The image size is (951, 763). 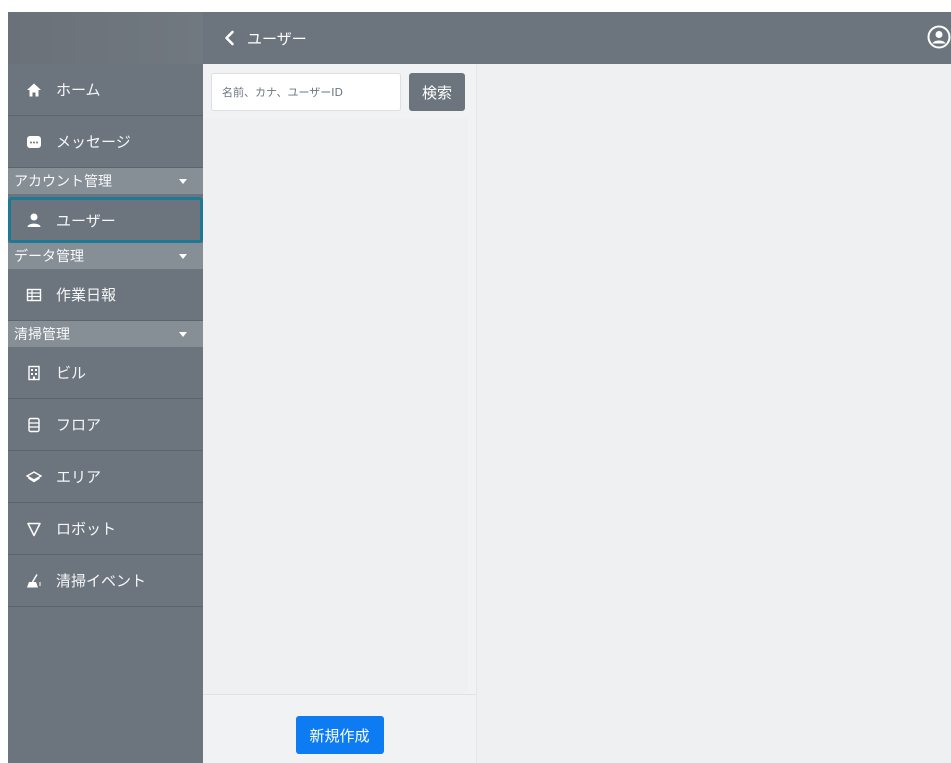 I want to click on section-label: 清掃管理, so click(x=42, y=335).